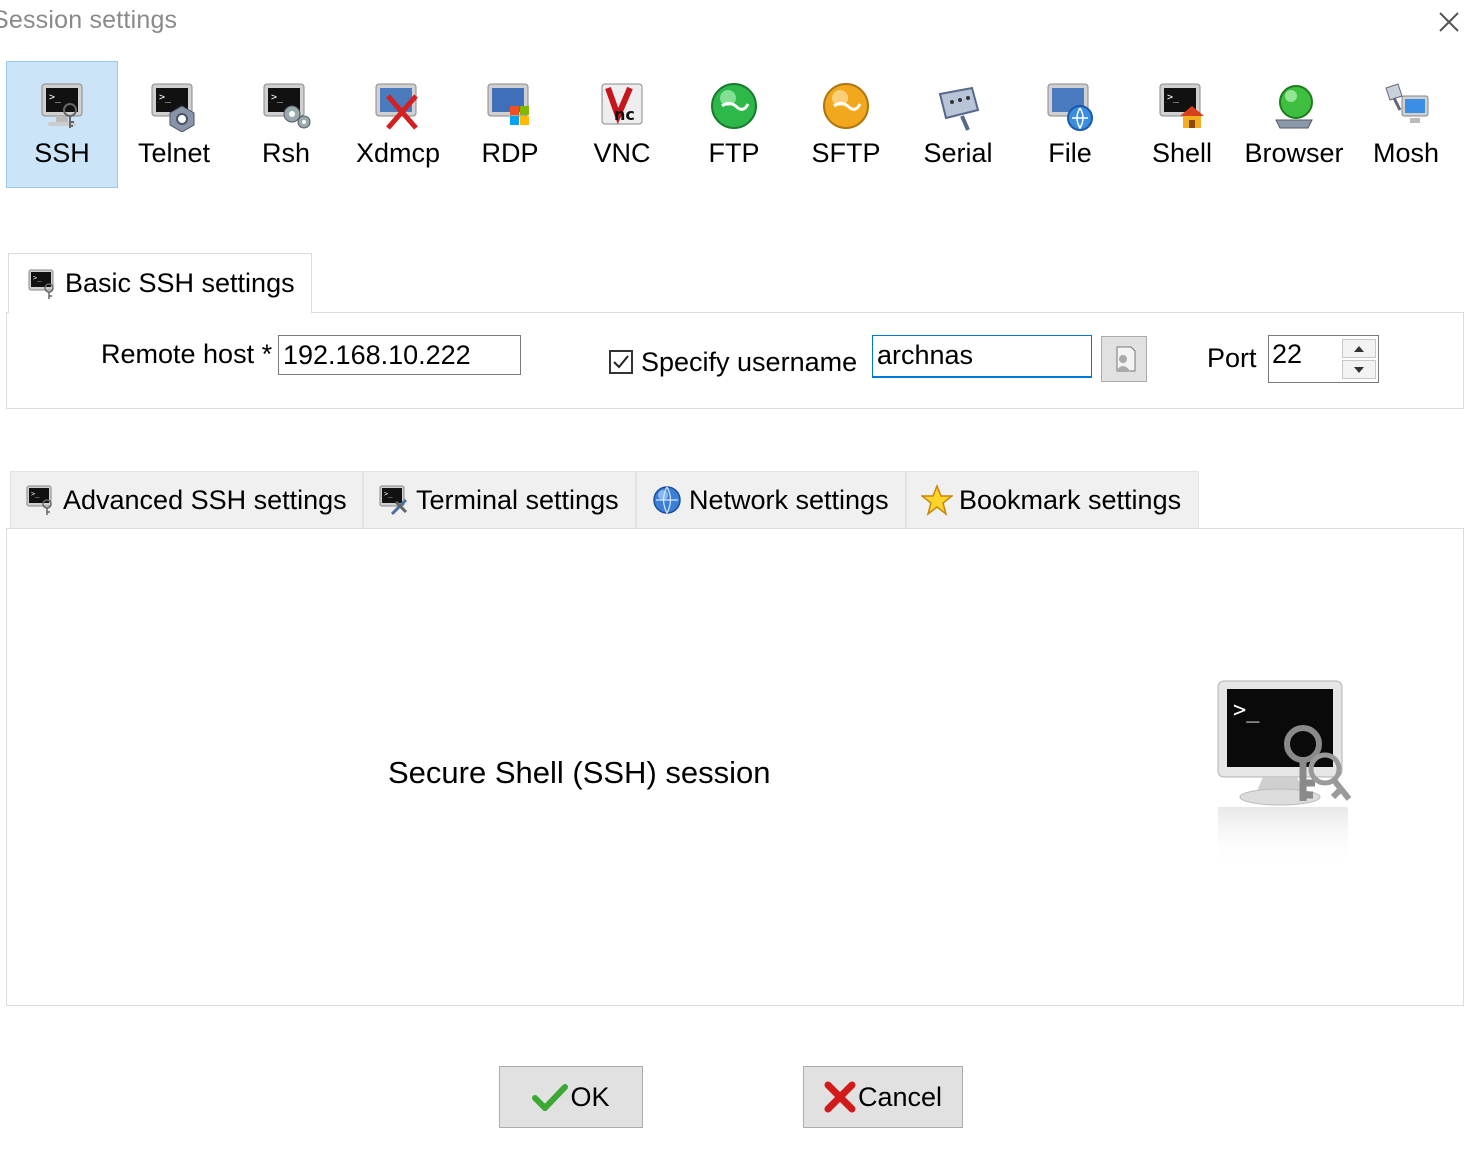 The width and height of the screenshot is (1475, 1154). I want to click on cancel-label: Cancel, so click(900, 1096).